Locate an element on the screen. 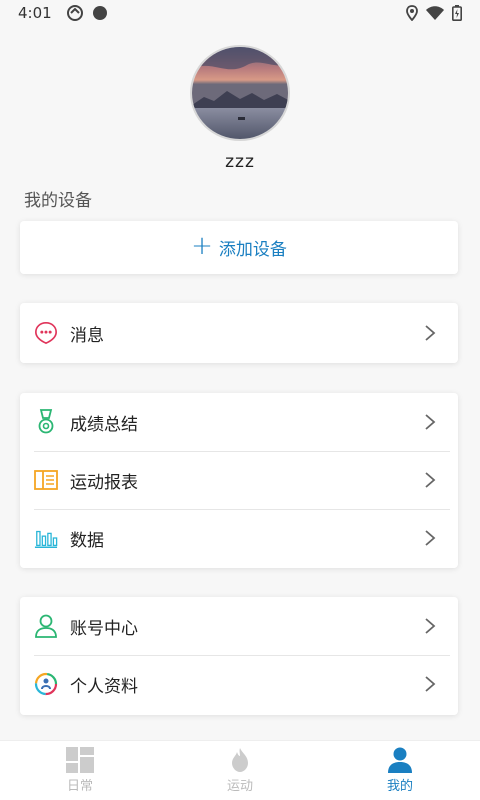 This screenshot has width=480, height=800. plus-icon: + is located at coordinates (202, 246).